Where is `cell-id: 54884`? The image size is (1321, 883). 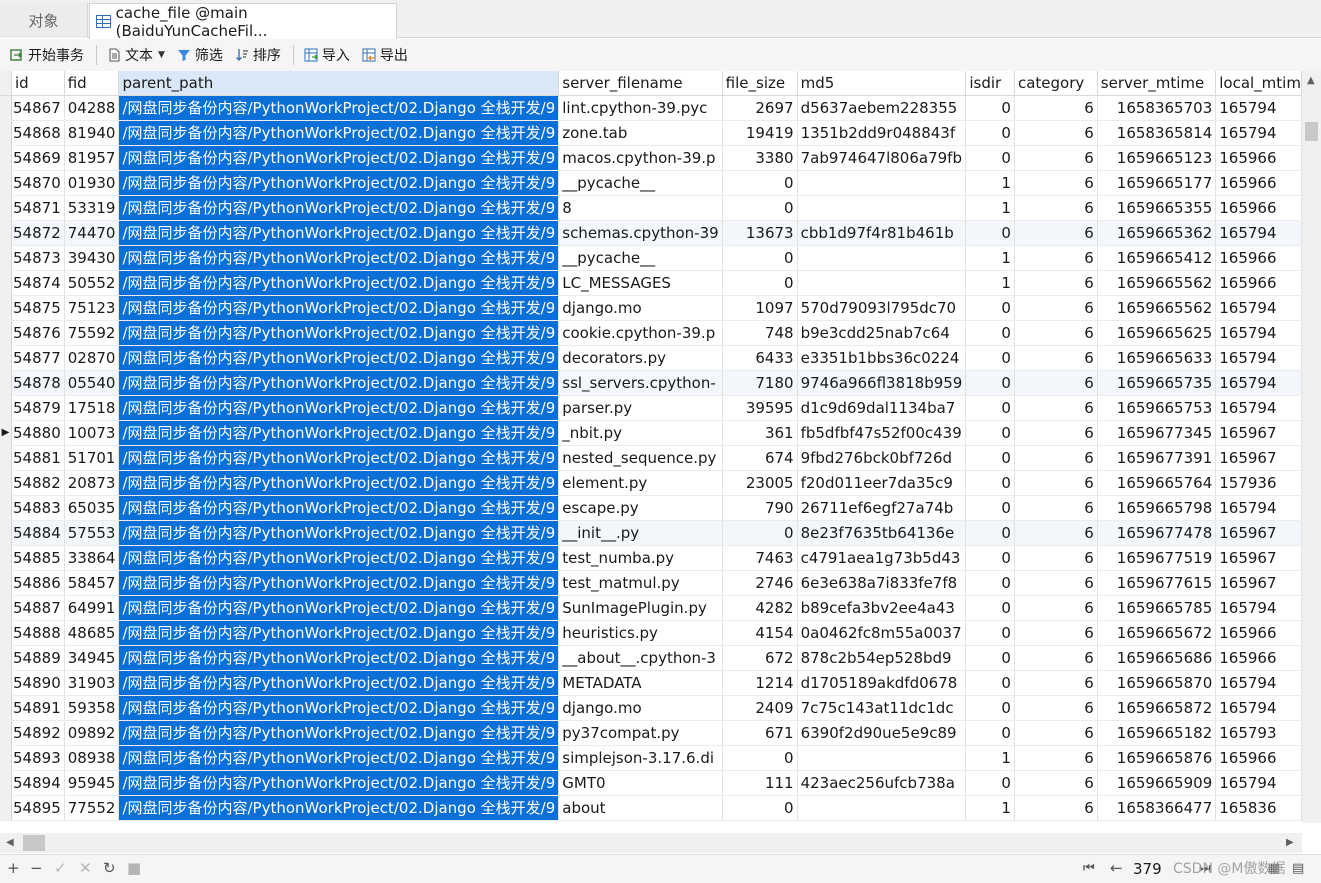 cell-id: 54884 is located at coordinates (38, 533).